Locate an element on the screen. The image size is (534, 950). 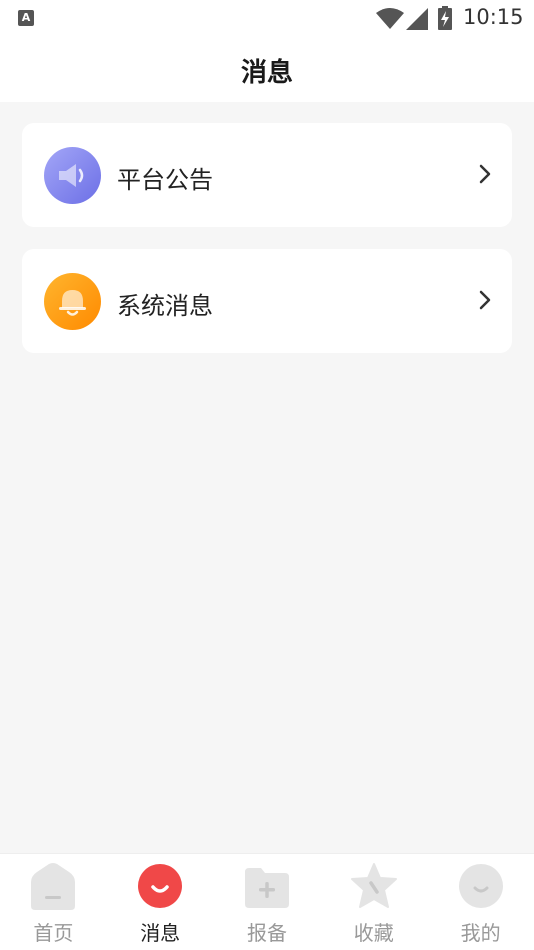
bottom-tab-bar: 首页 消息 报备 收藏 我的 is located at coordinates (267, 901).